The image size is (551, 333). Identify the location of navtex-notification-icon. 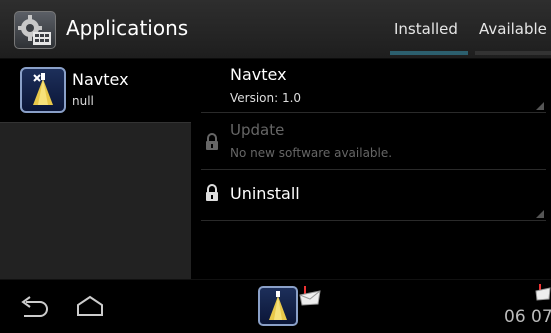
(278, 306).